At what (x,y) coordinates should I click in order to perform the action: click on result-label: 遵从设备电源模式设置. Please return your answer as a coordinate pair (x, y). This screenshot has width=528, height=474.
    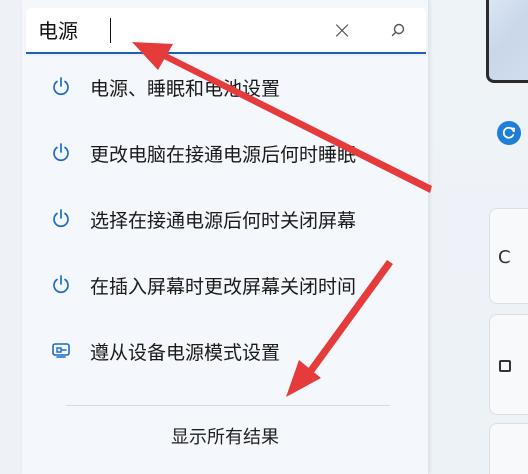
    Looking at the image, I should click on (185, 352).